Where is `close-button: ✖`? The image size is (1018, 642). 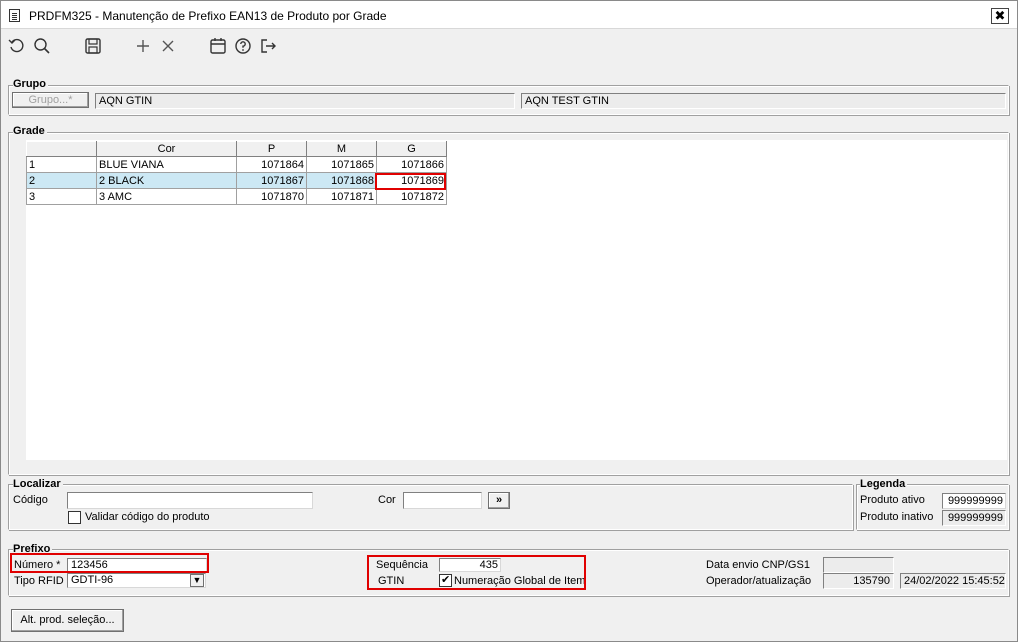 close-button: ✖ is located at coordinates (1000, 16).